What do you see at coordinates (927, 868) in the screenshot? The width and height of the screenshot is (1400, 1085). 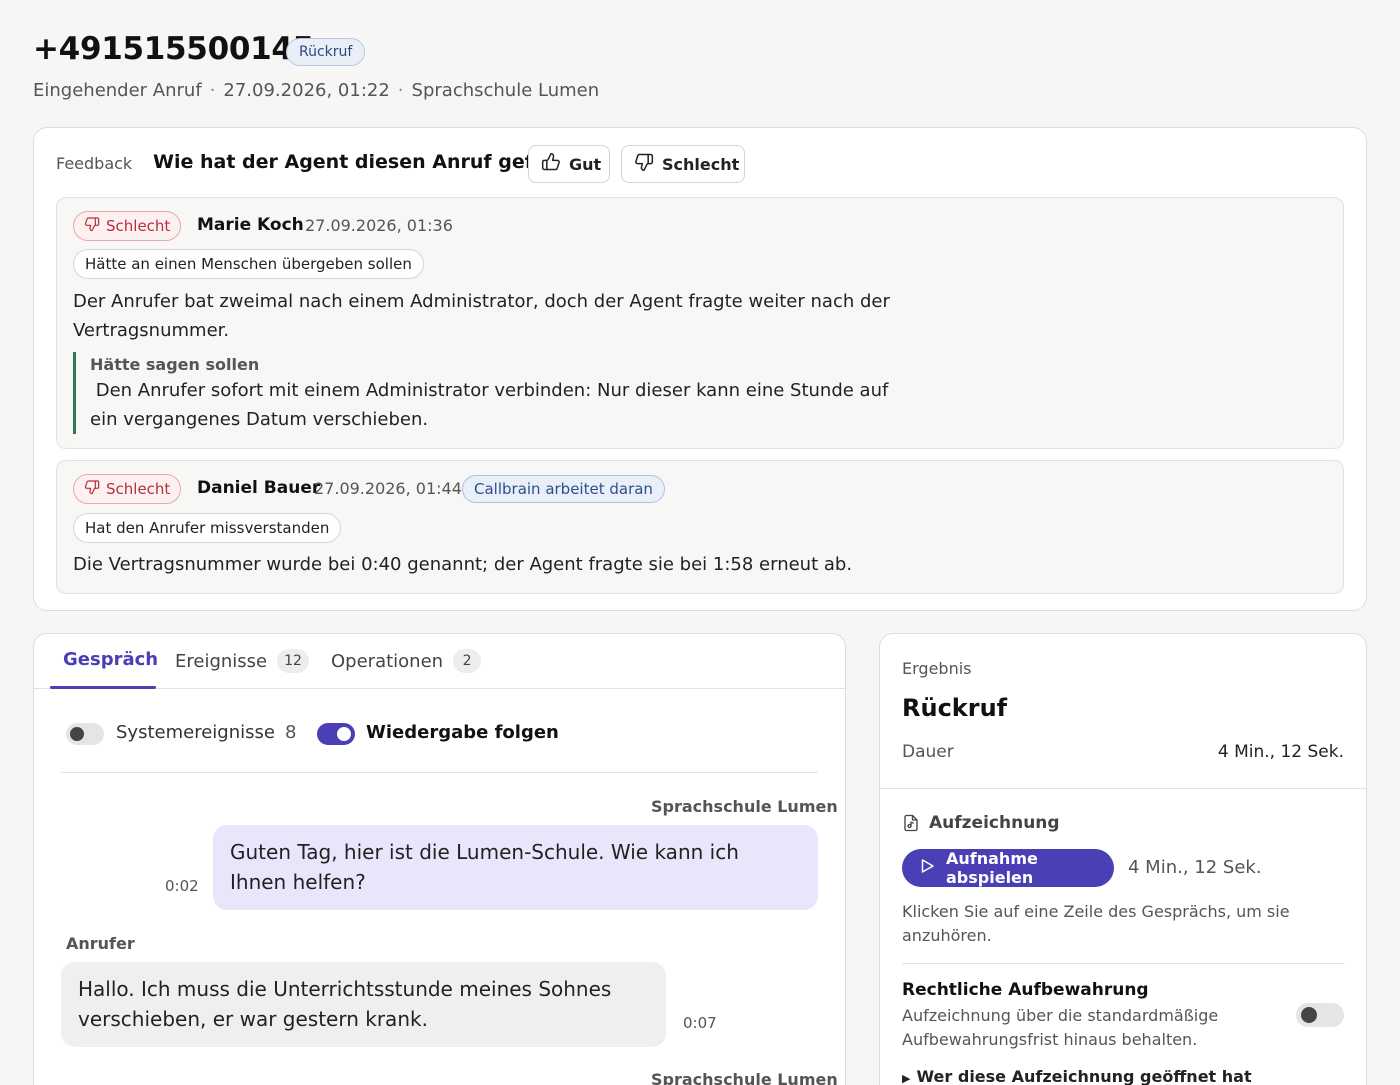 I see `play-icon` at bounding box center [927, 868].